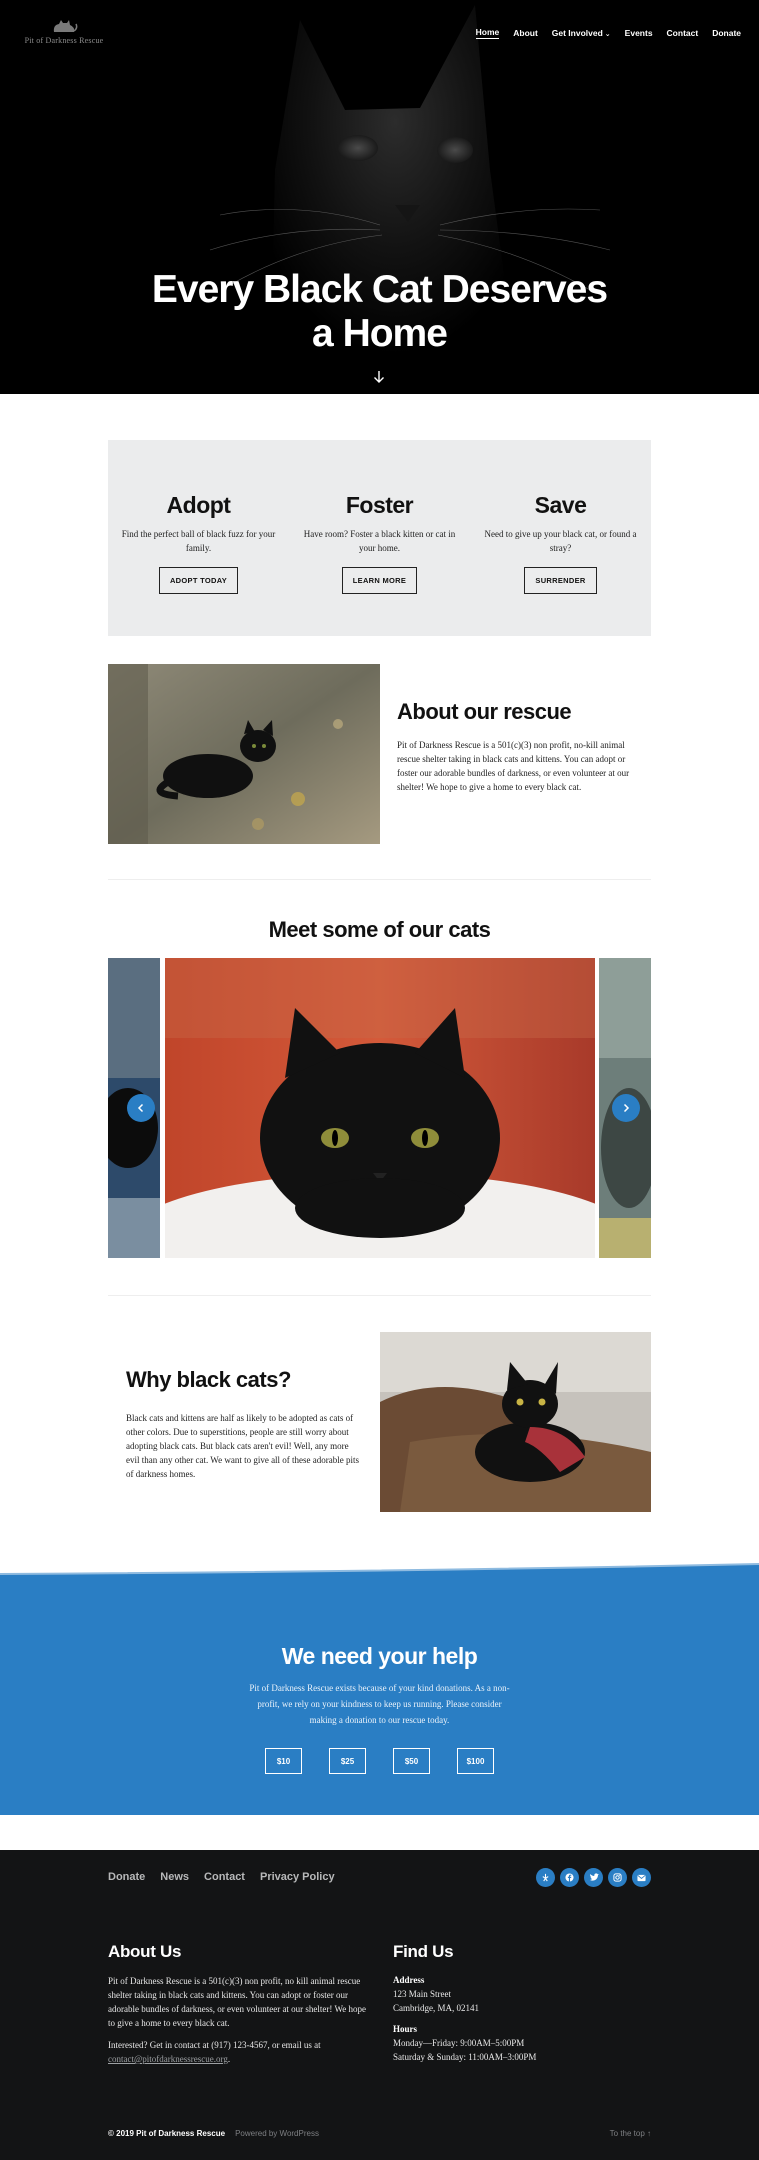 This screenshot has height=2160, width=759. What do you see at coordinates (560, 580) in the screenshot?
I see `surrender-button: SURRENDER` at bounding box center [560, 580].